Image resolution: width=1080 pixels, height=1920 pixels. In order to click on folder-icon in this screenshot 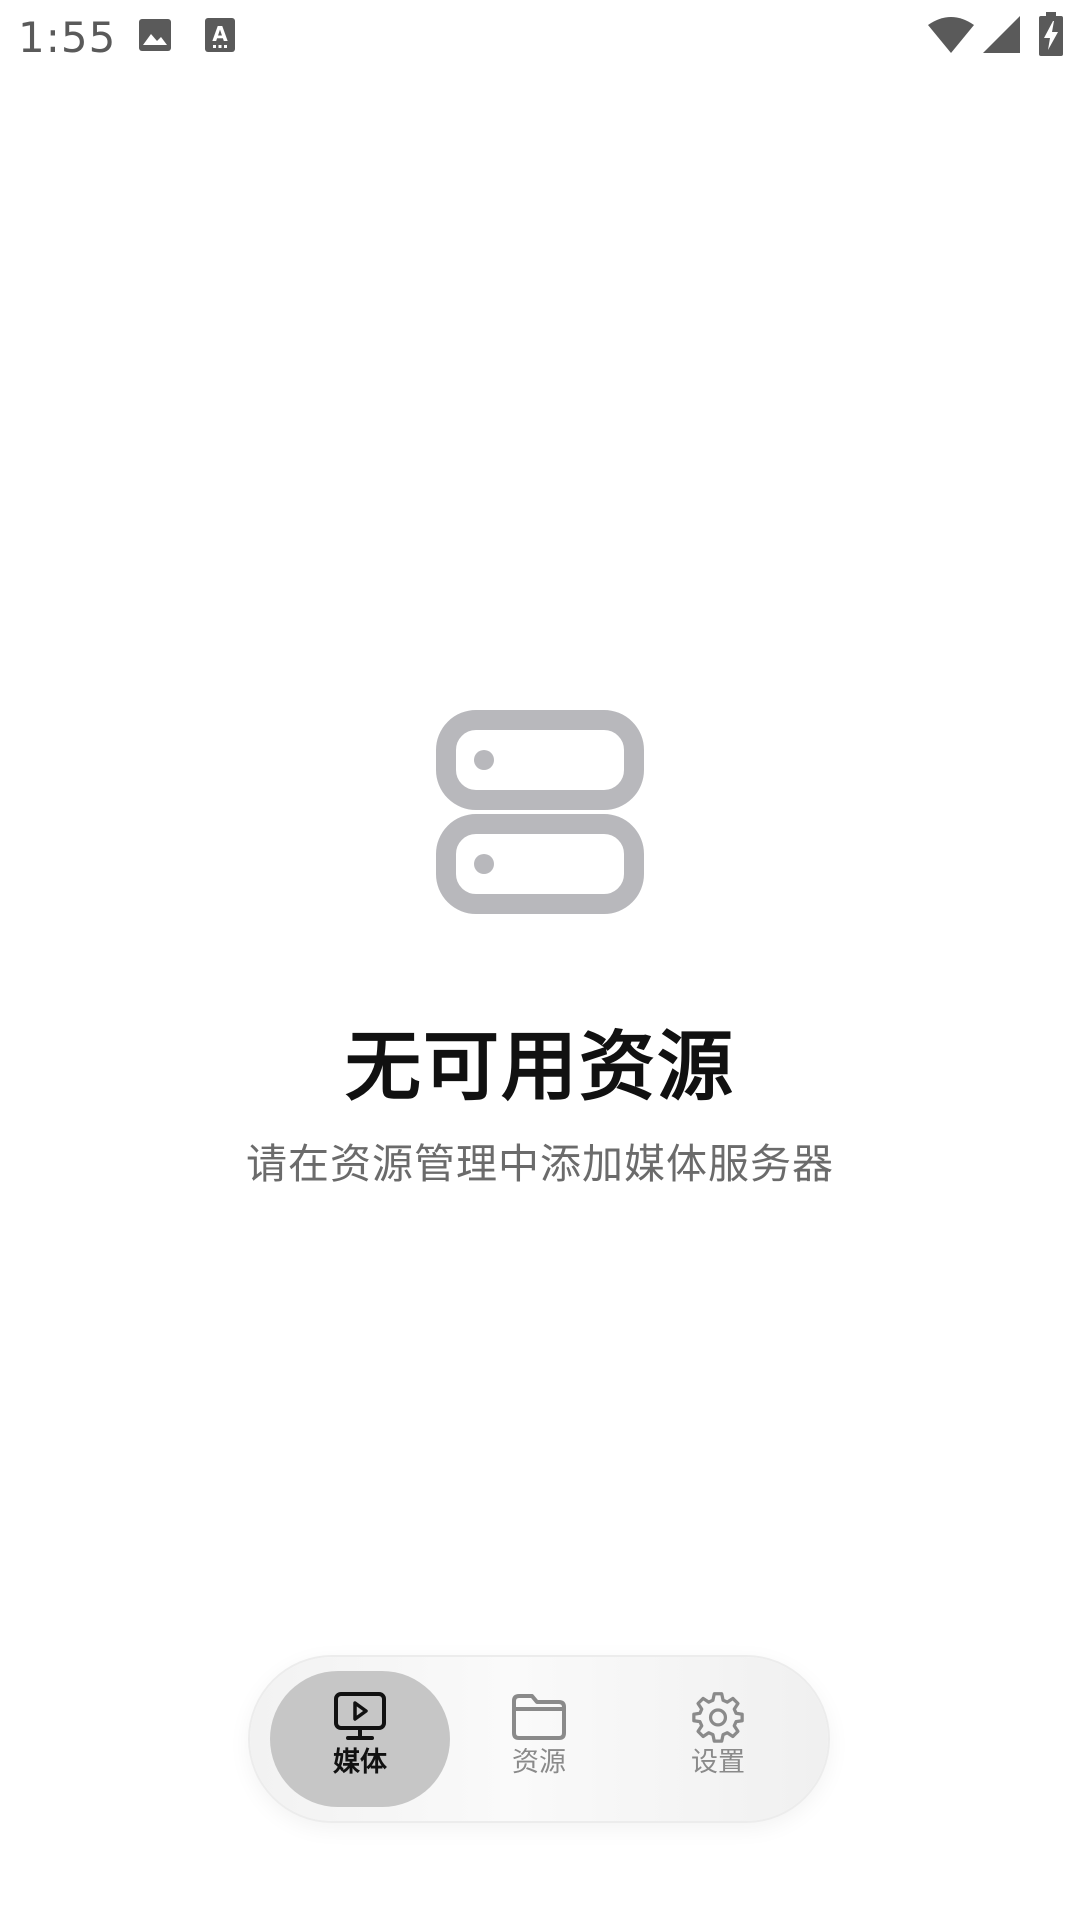, I will do `click(539, 1717)`.